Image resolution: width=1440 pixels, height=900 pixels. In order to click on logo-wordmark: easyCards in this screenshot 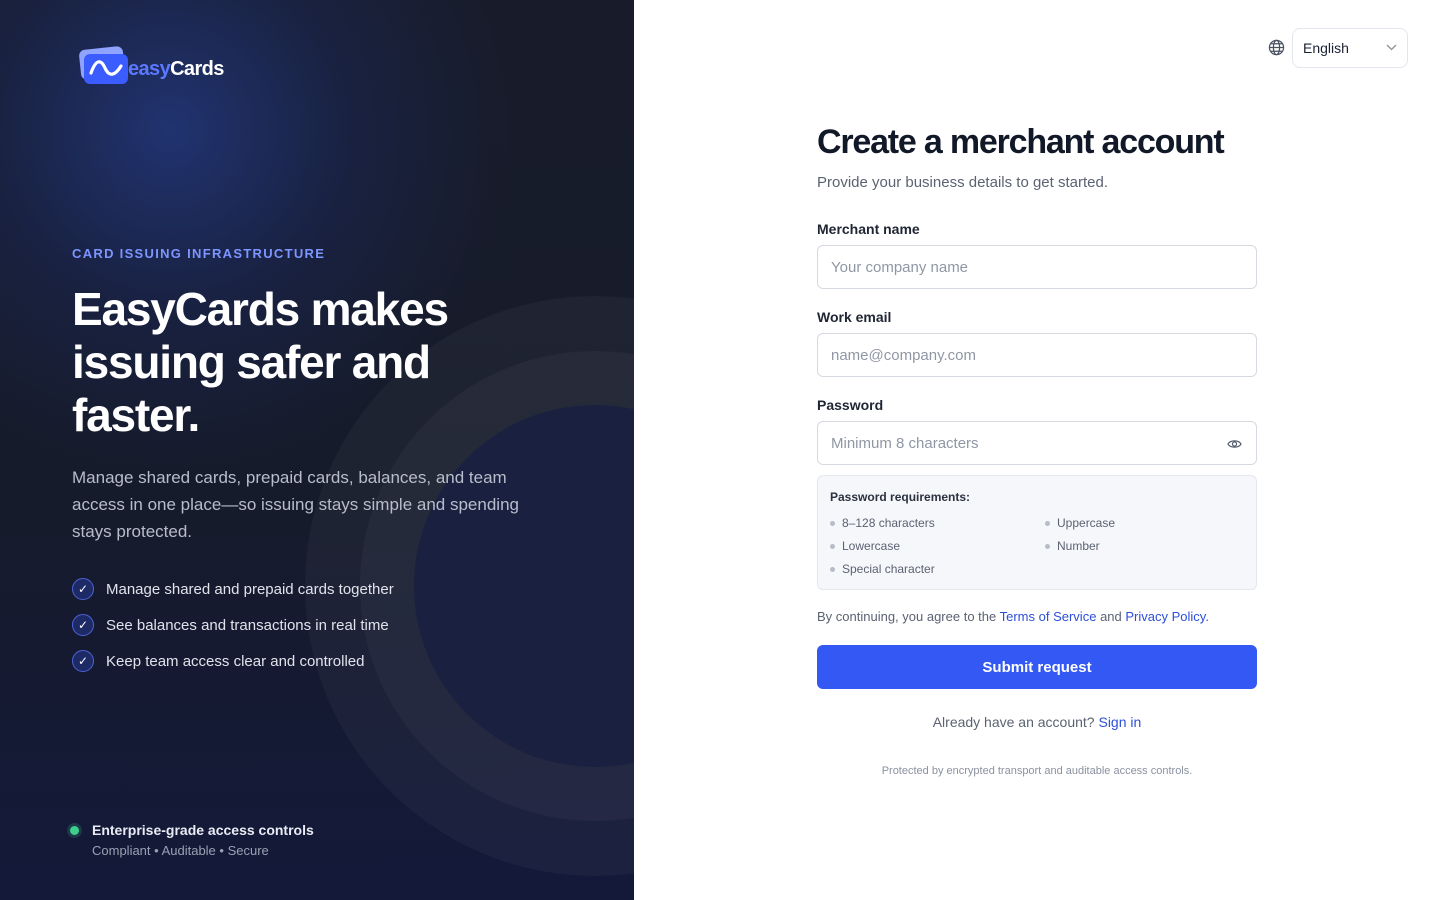, I will do `click(176, 69)`.